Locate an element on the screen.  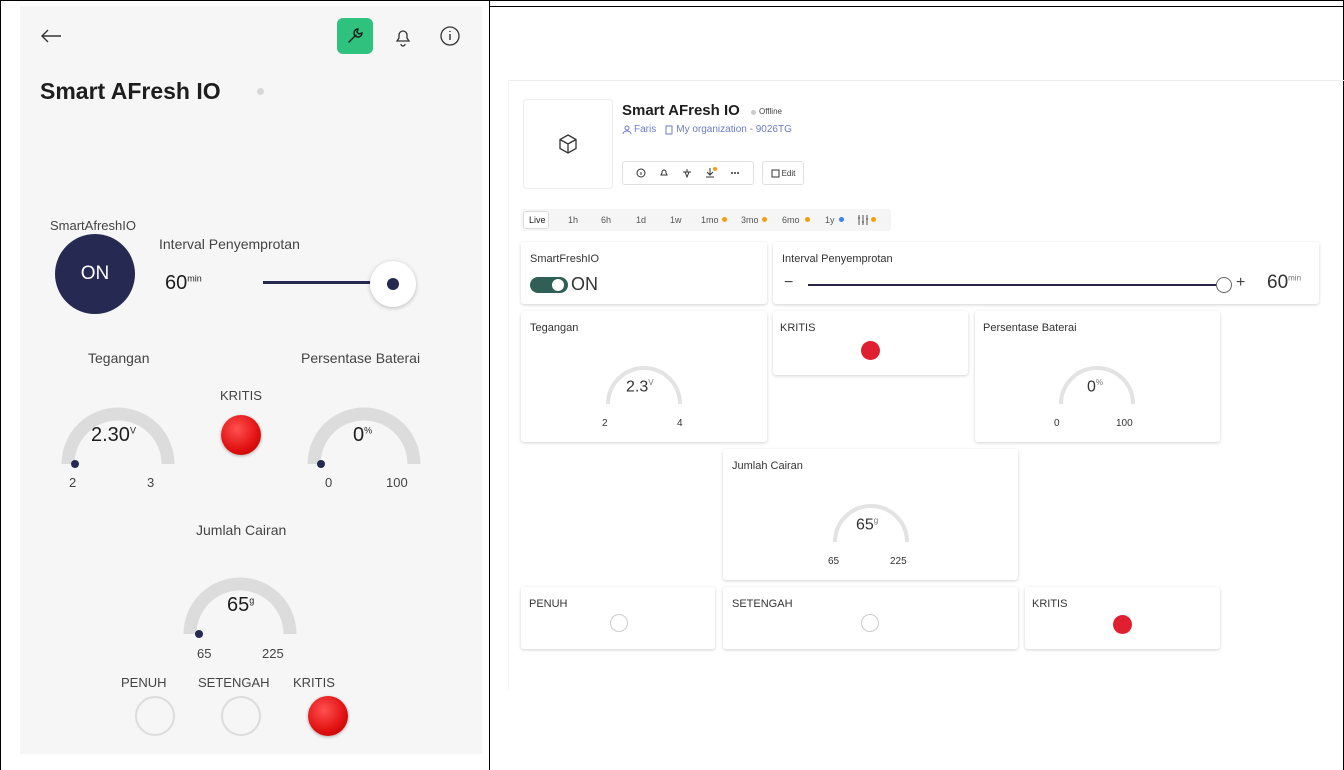
time-range-live: Live is located at coordinates (537, 220).